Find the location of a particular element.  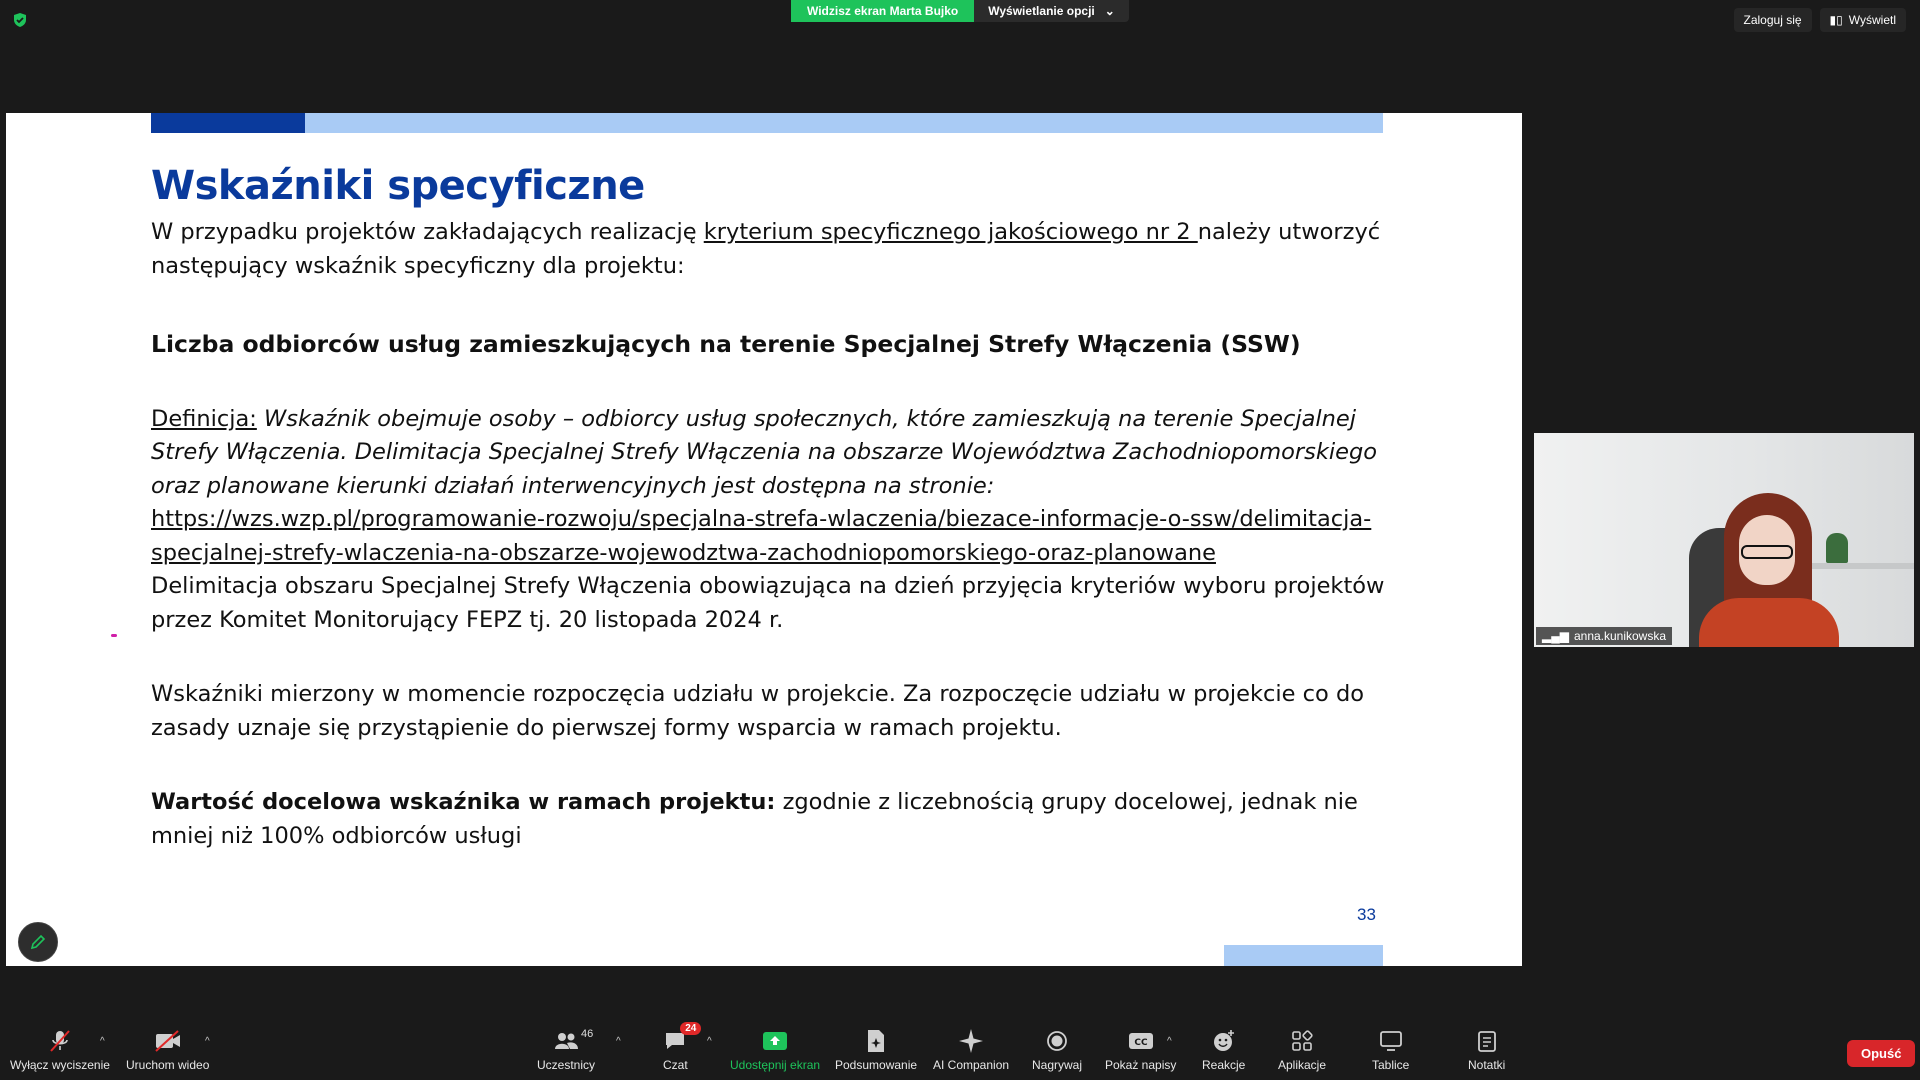

record-label: Nagrywaj is located at coordinates (1057, 1065).